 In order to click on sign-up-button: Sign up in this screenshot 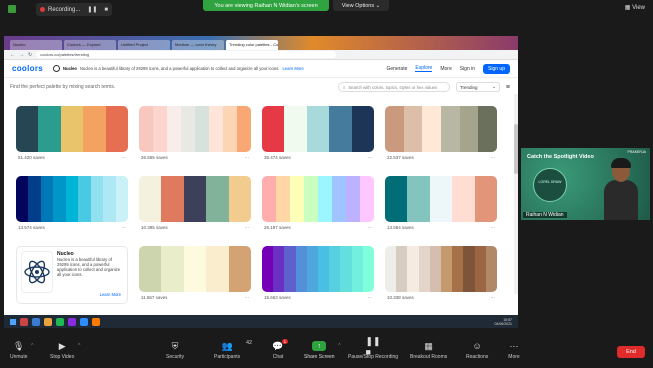, I will do `click(496, 68)`.